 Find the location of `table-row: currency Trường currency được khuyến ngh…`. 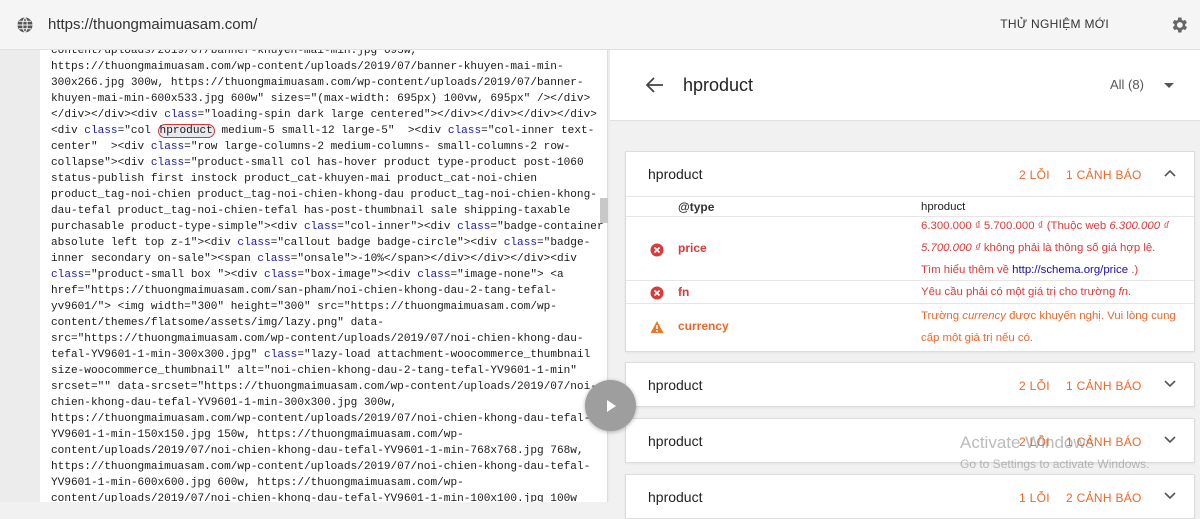

table-row: currency Trường currency được khuyến ngh… is located at coordinates (910, 327).